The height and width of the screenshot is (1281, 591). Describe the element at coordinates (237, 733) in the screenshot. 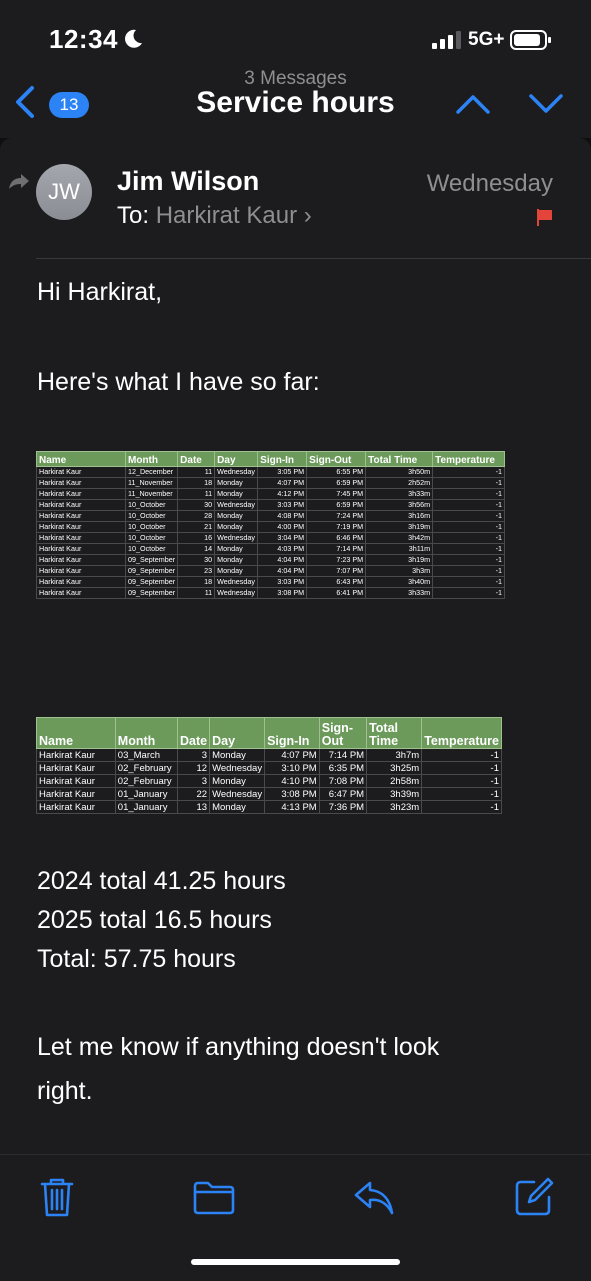

I see `col-header: Day` at that location.